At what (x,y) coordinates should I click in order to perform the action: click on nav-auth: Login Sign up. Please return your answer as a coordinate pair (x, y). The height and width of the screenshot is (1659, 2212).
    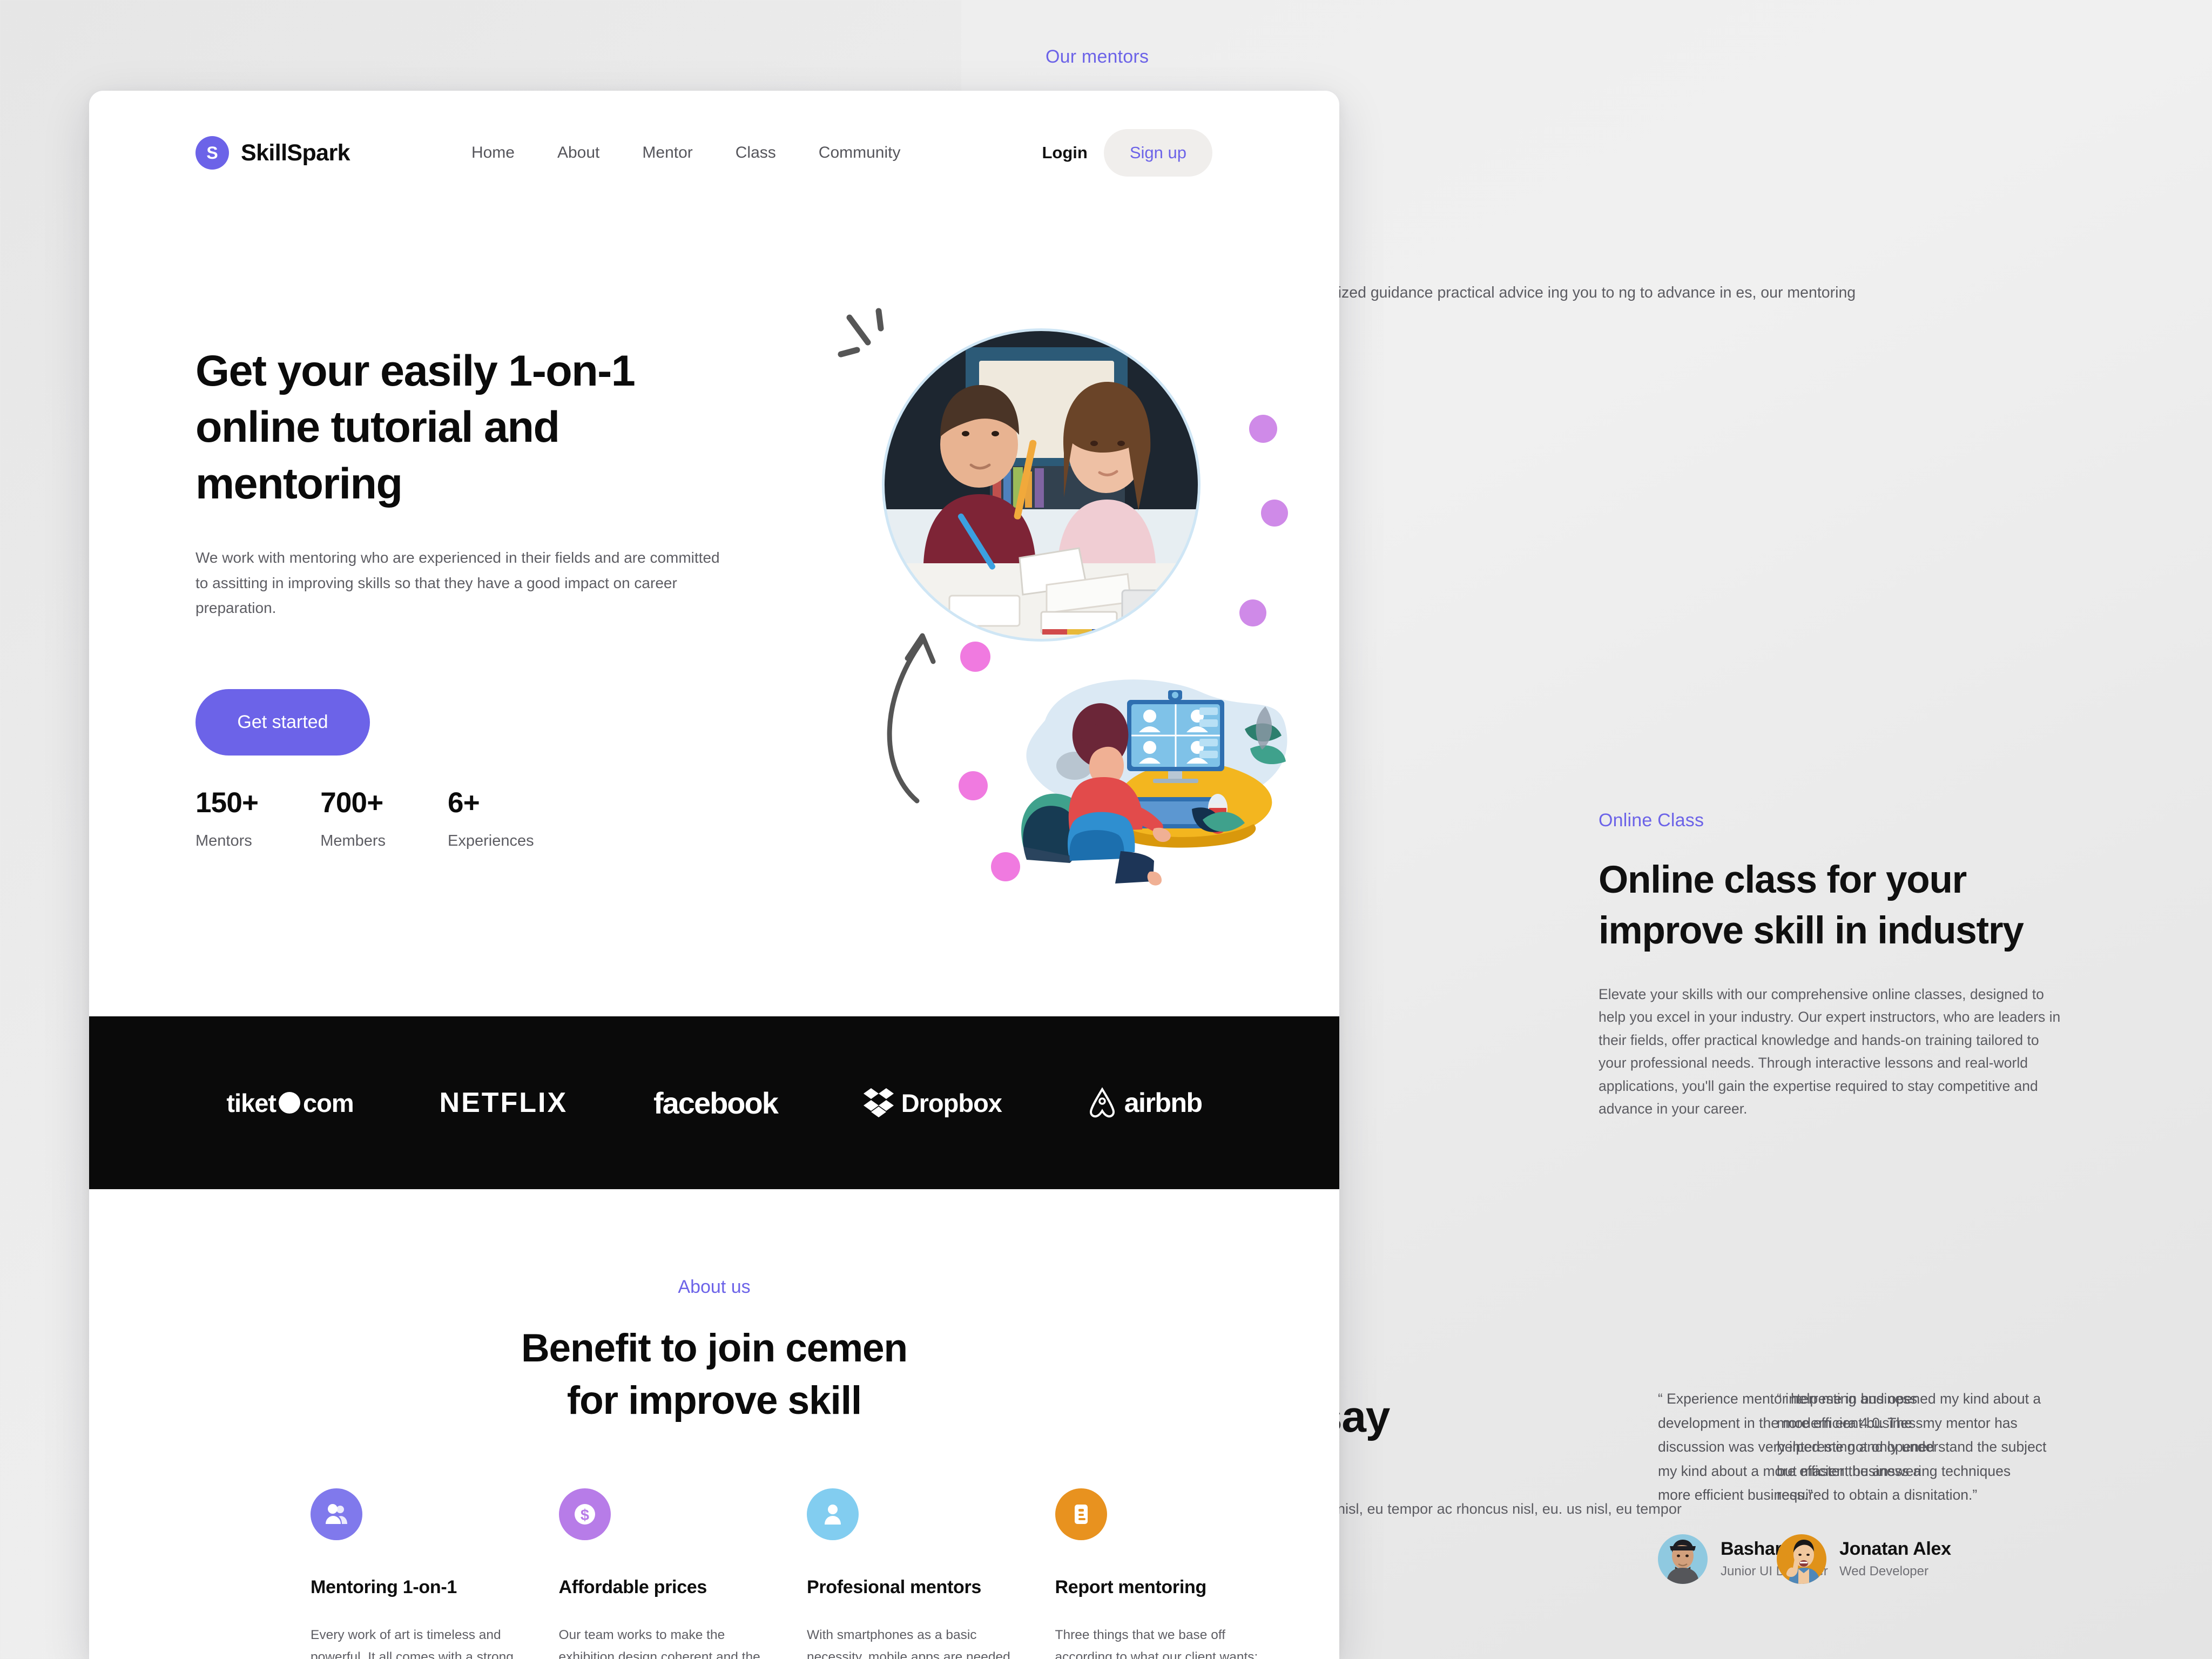
    Looking at the image, I should click on (1127, 153).